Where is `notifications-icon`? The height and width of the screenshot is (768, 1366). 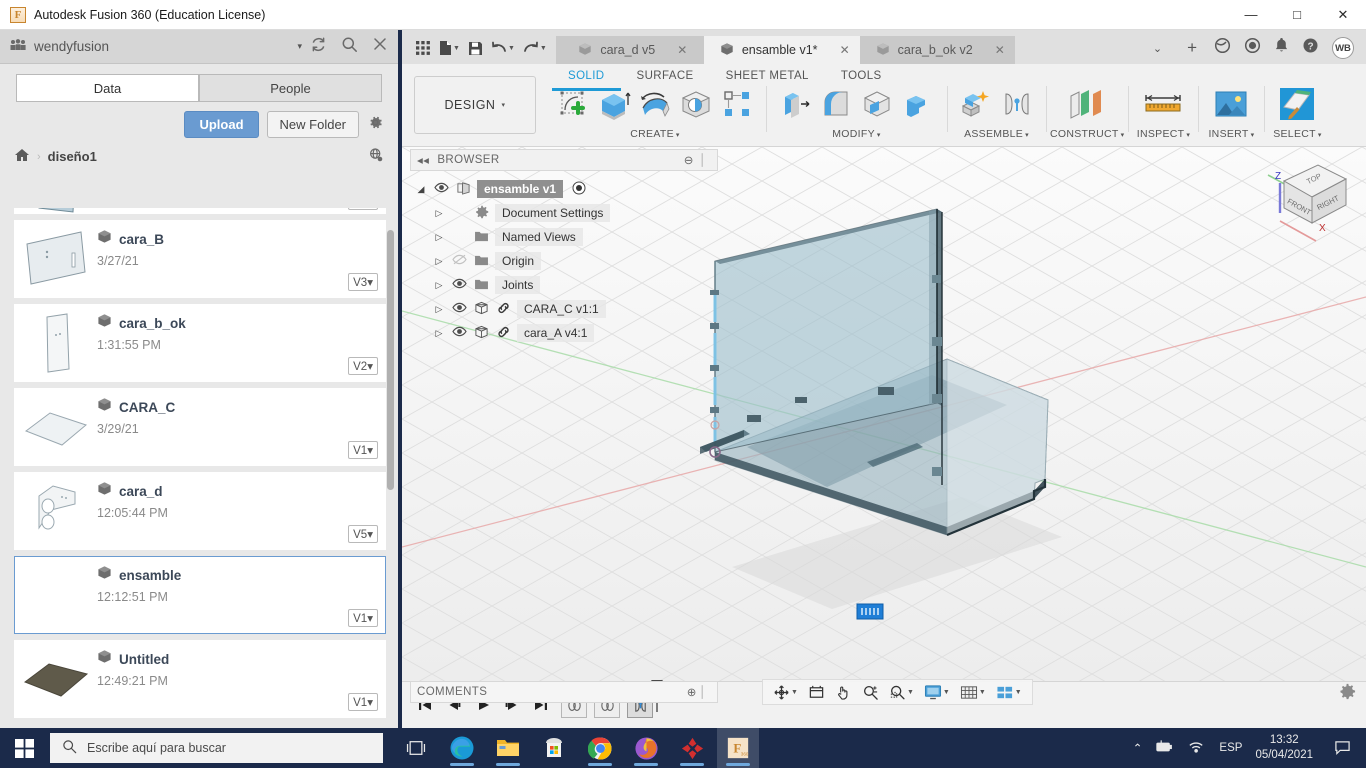
notifications-icon is located at coordinates (1281, 48).